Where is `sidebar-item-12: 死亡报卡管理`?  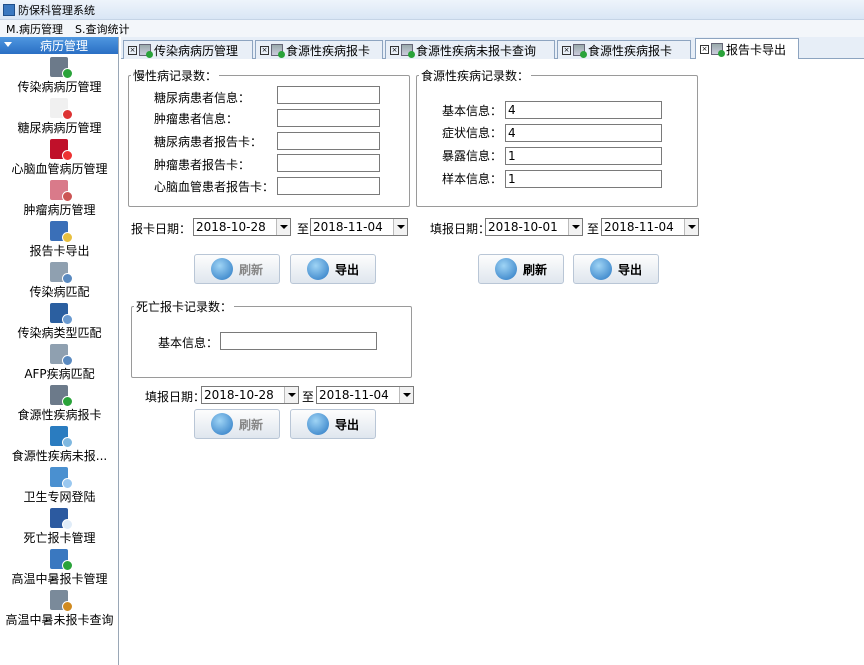
sidebar-item-12: 死亡报卡管理 is located at coordinates (59, 526).